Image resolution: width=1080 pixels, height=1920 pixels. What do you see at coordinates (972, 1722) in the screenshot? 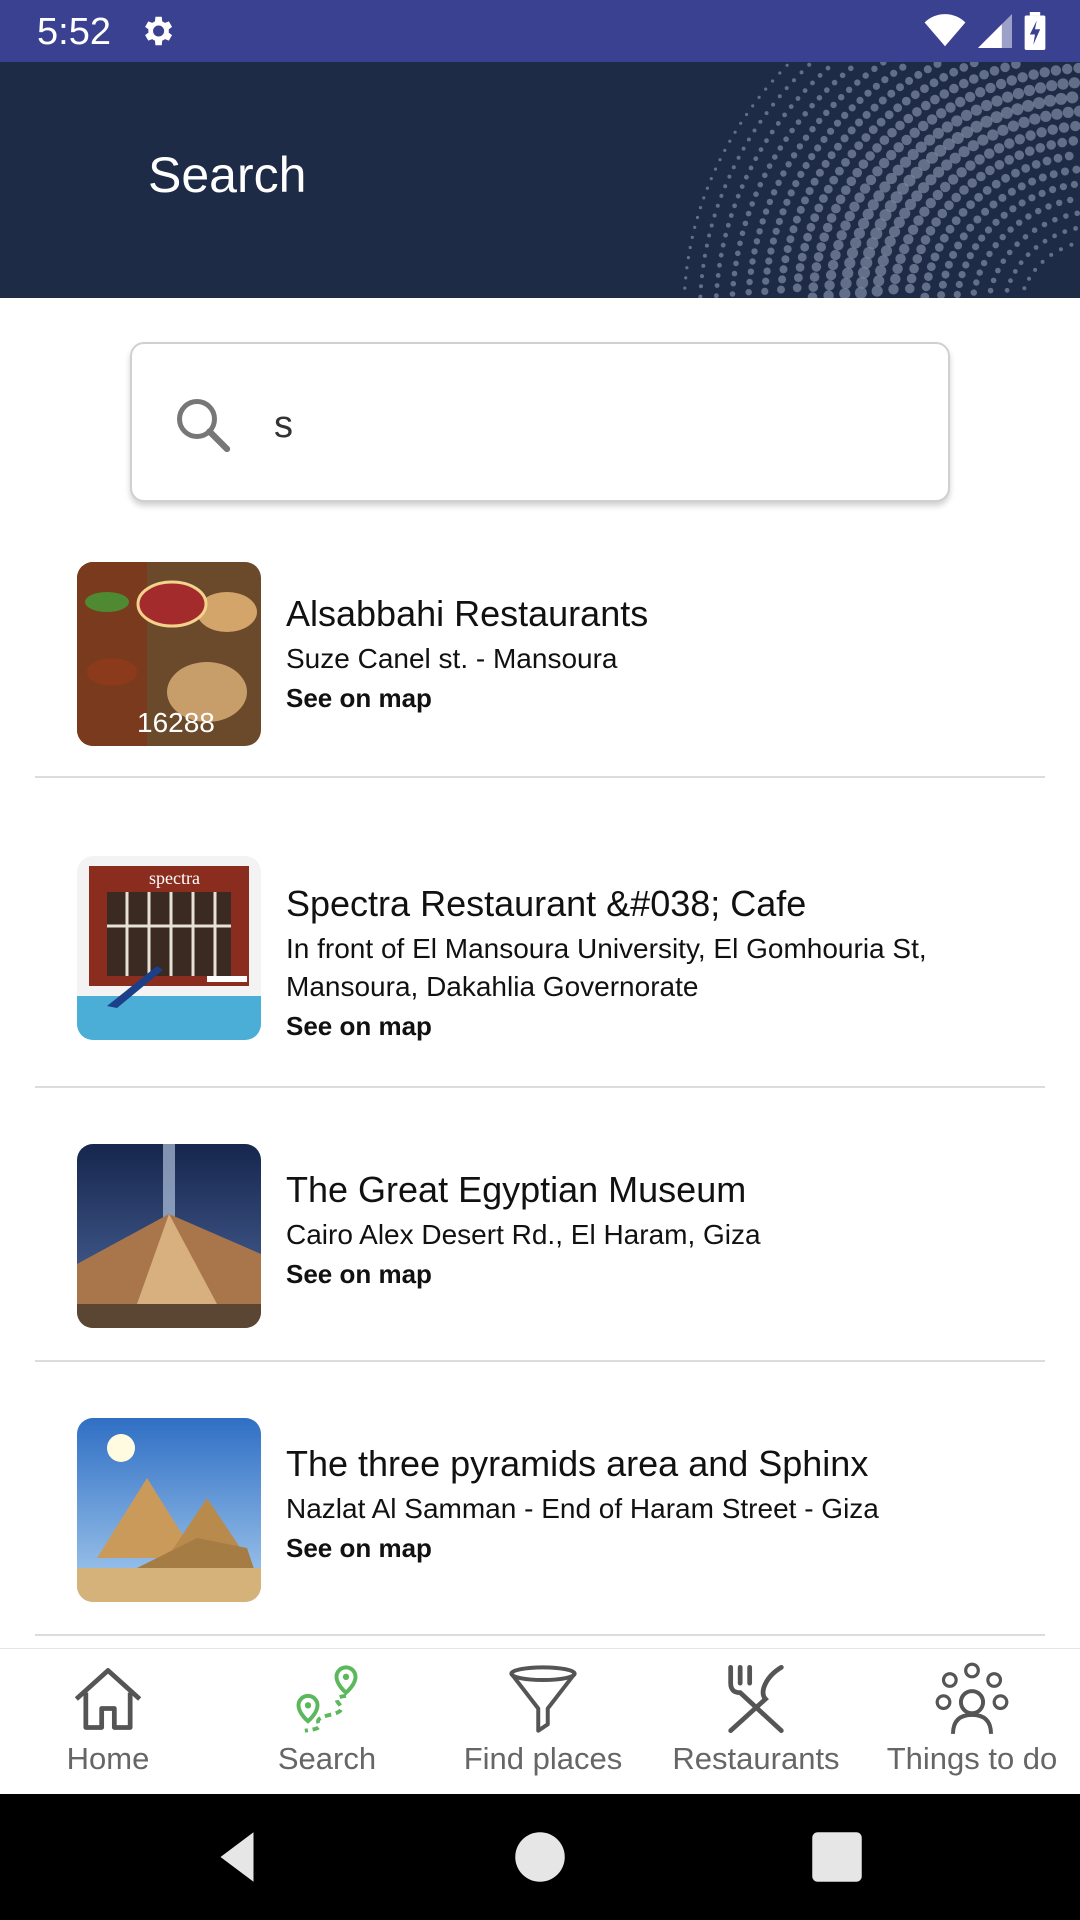
I see `nav-things-to-do: Things to do` at bounding box center [972, 1722].